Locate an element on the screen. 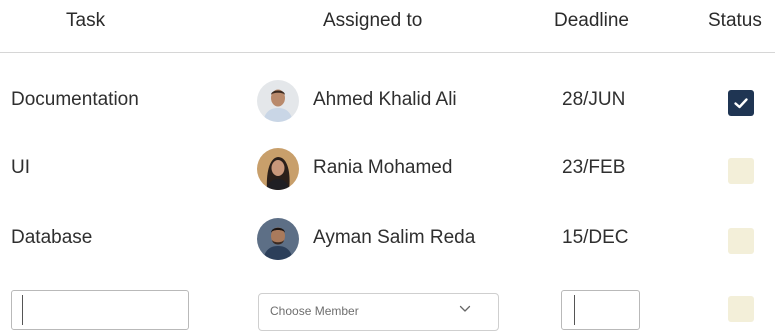 The height and width of the screenshot is (331, 775). member-name: Ahmed Khalid Ali is located at coordinates (385, 99).